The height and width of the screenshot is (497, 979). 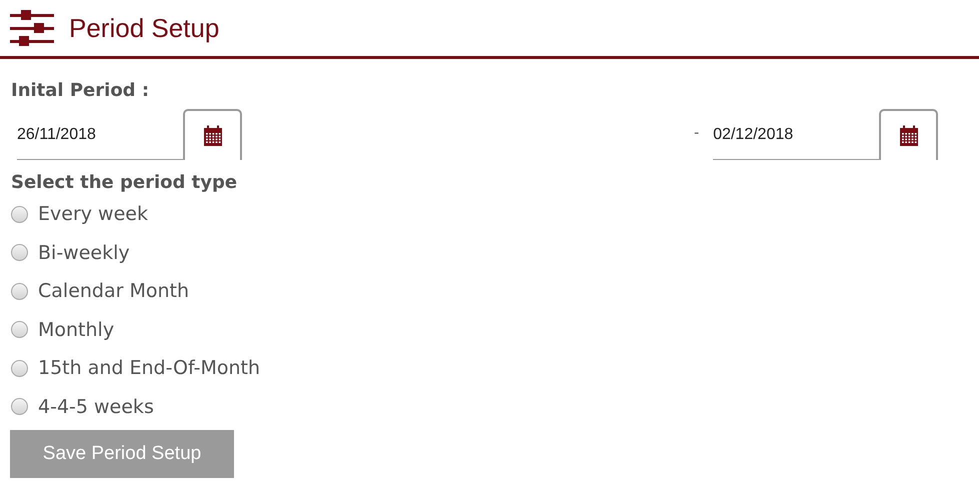 What do you see at coordinates (76, 330) in the screenshot?
I see `radio-label: Monthly` at bounding box center [76, 330].